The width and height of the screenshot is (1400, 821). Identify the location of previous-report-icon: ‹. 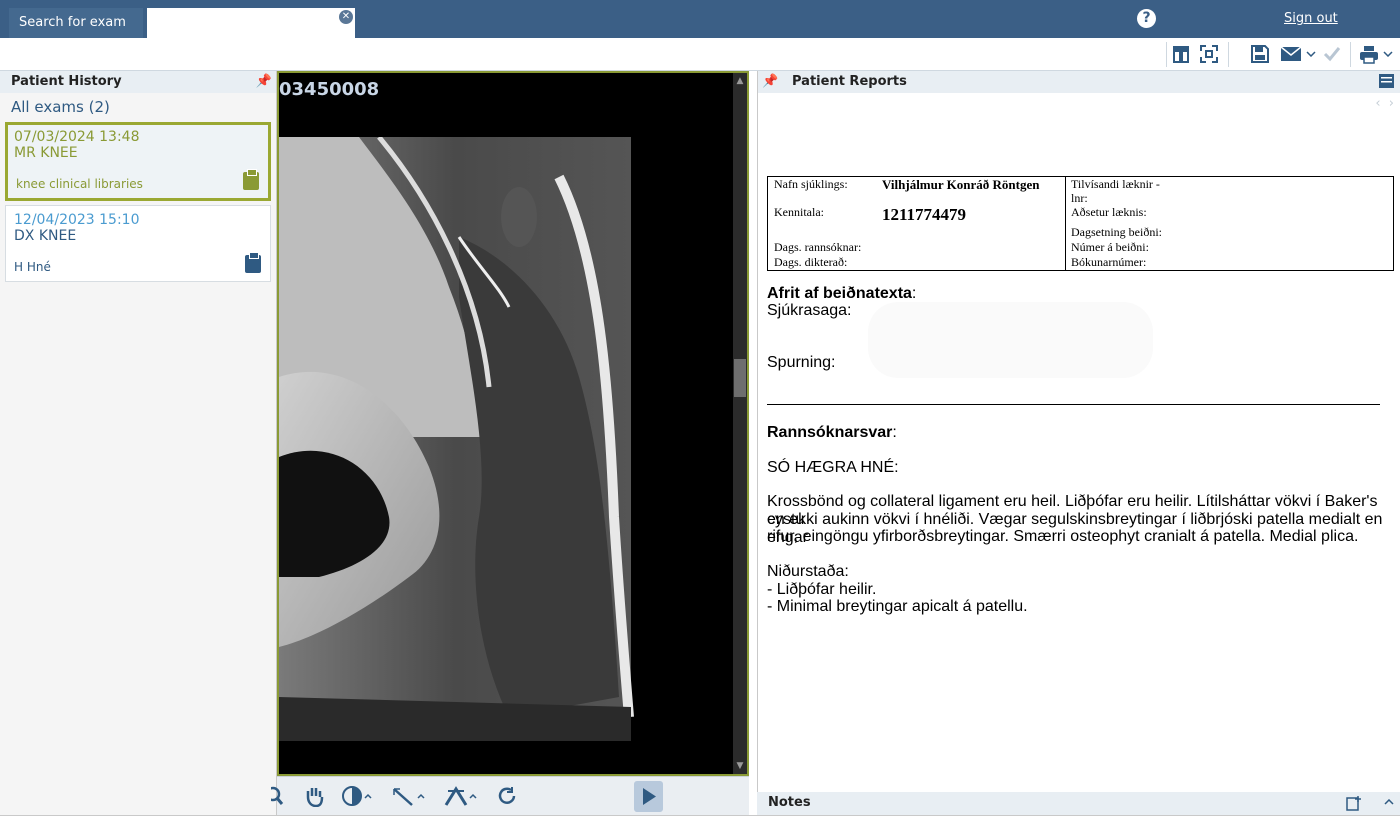
(1377, 103).